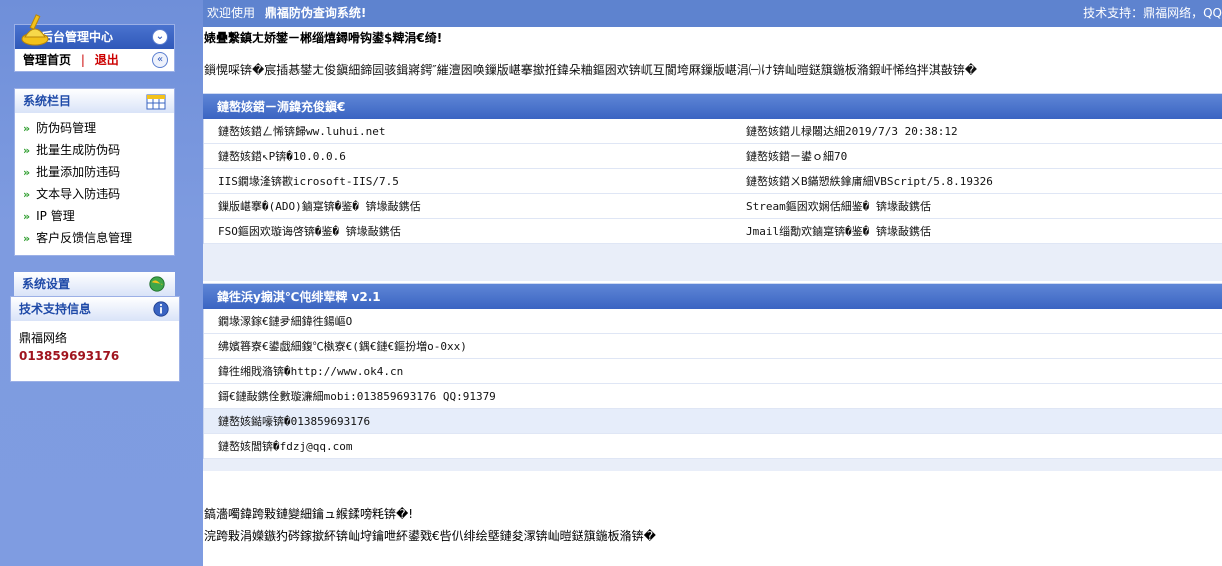  Describe the element at coordinates (55, 216) in the screenshot. I see `menu-item-label: IP 管理` at that location.